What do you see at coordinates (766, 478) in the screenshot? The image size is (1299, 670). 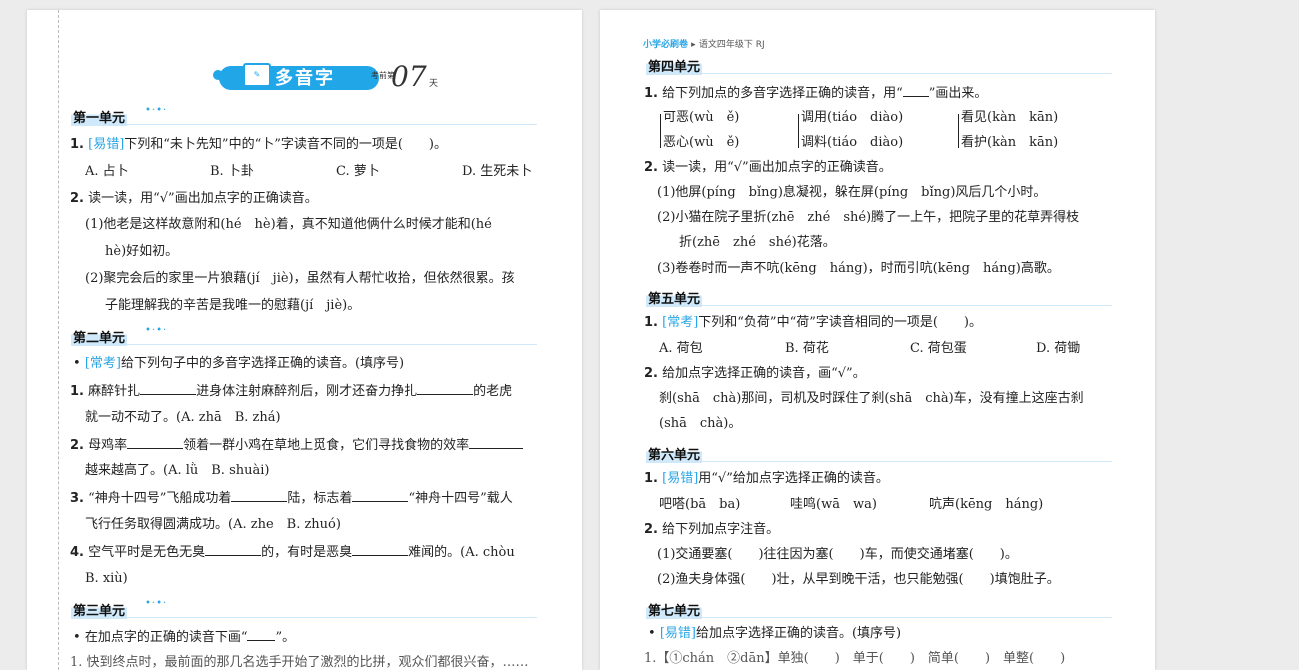 I see `question-1: 1. [易错]用“√”给加点字选择正确的读音。` at bounding box center [766, 478].